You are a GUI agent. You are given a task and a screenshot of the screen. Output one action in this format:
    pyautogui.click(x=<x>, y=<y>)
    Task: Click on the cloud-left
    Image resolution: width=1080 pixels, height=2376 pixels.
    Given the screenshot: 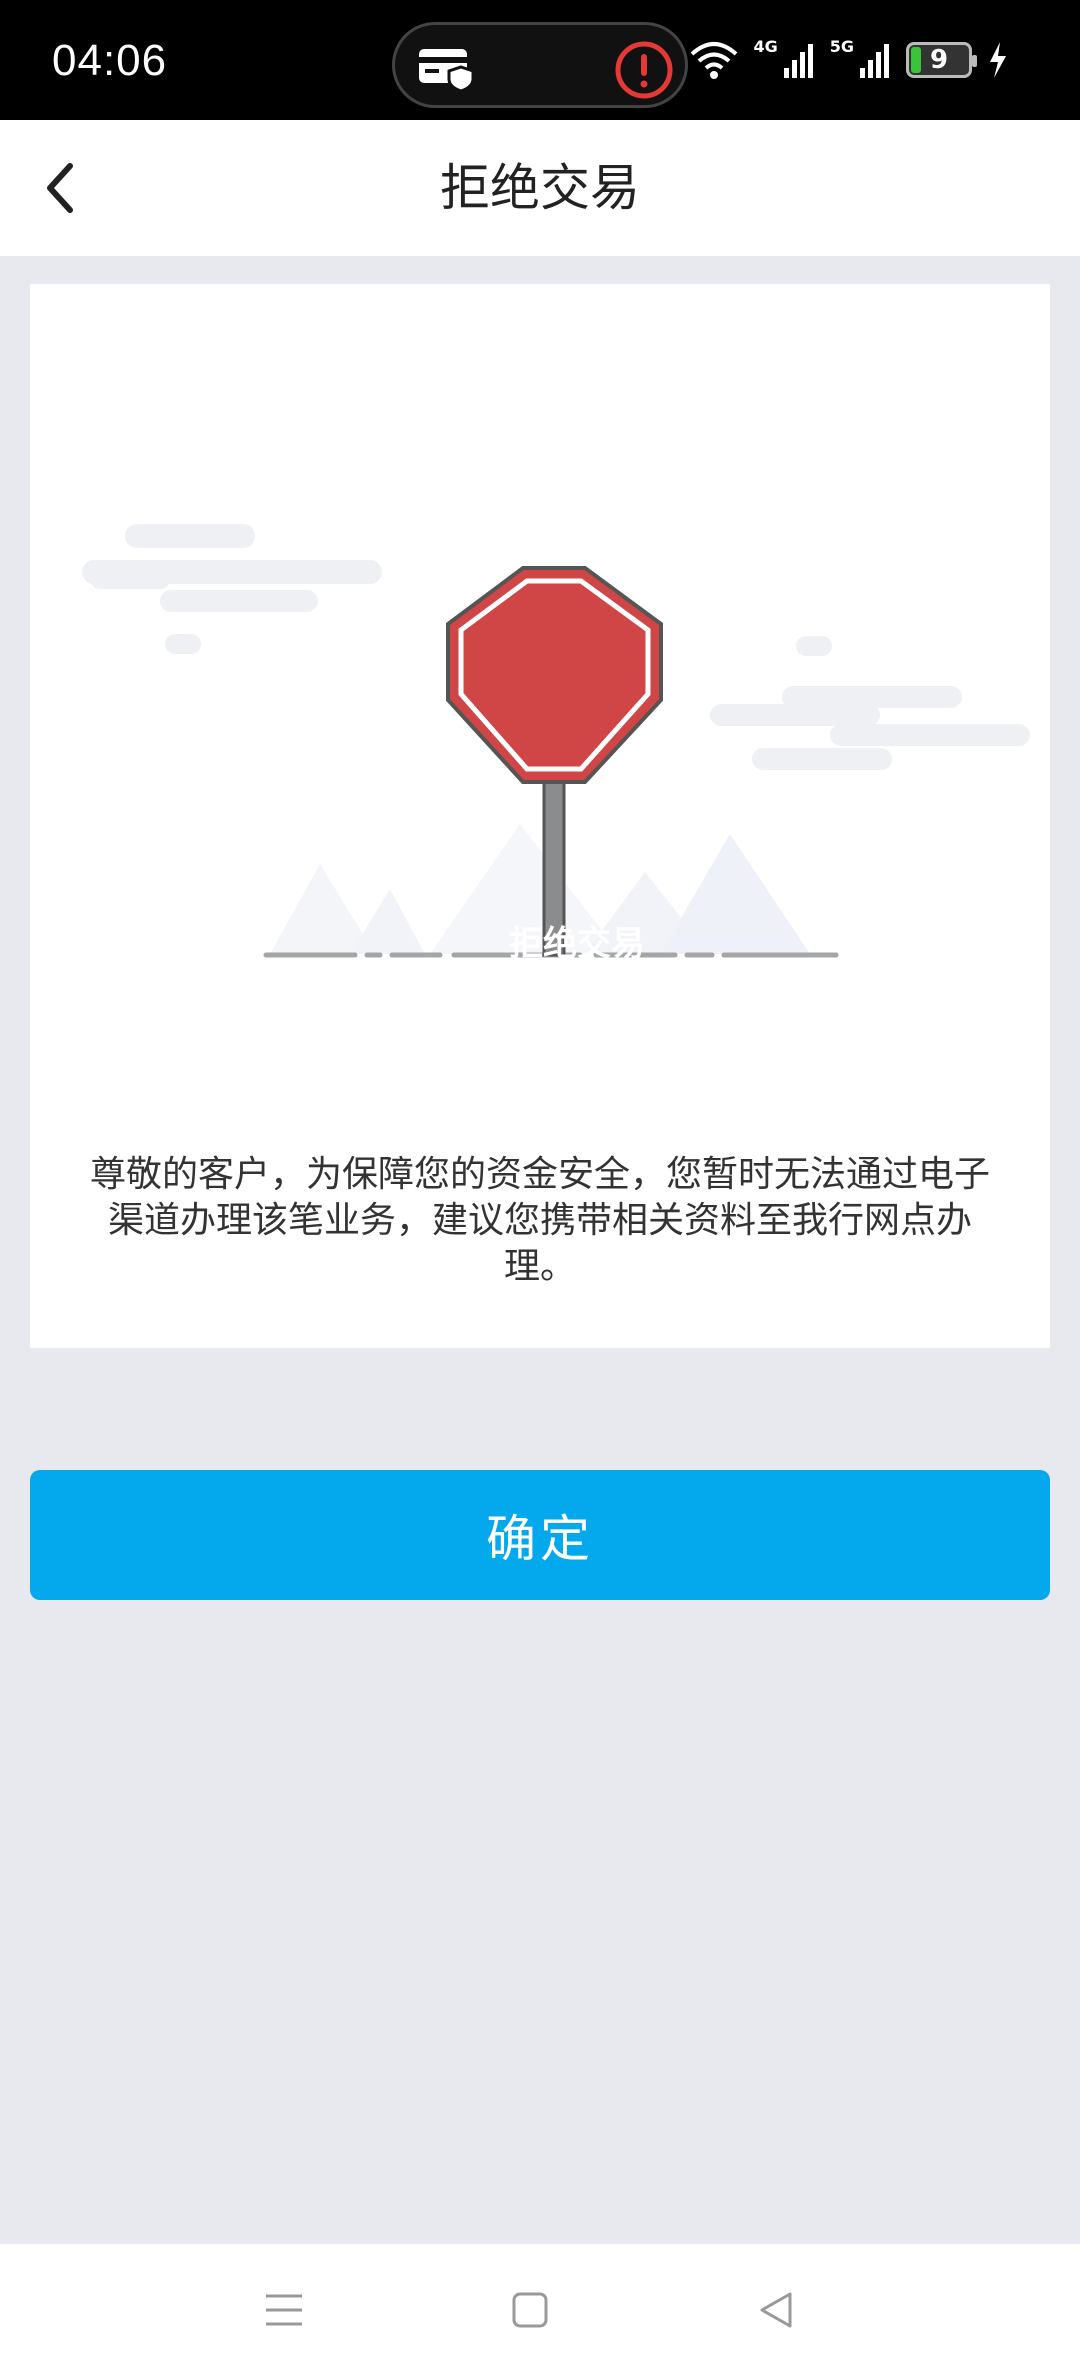 What is the action you would take?
    pyautogui.click(x=232, y=589)
    